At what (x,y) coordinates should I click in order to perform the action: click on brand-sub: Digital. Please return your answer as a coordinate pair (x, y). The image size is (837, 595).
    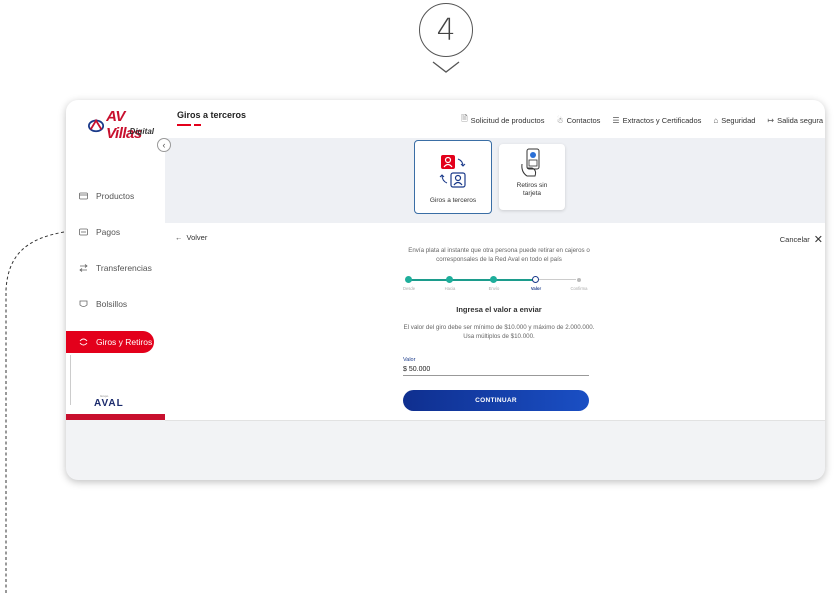
    Looking at the image, I should click on (141, 131).